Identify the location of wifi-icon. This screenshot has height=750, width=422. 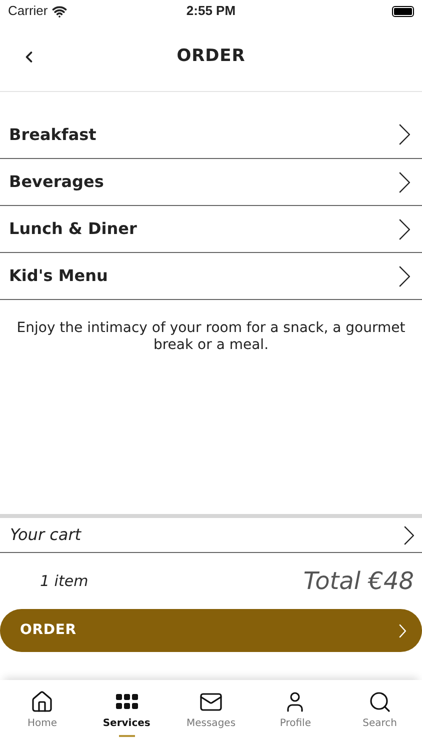
(59, 11).